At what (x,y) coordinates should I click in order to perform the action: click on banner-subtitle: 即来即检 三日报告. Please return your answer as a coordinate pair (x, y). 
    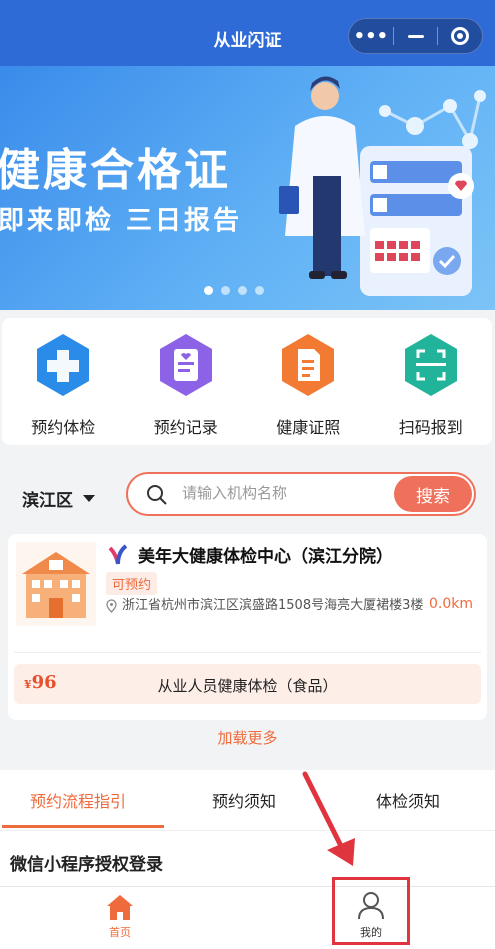
    Looking at the image, I should click on (121, 221).